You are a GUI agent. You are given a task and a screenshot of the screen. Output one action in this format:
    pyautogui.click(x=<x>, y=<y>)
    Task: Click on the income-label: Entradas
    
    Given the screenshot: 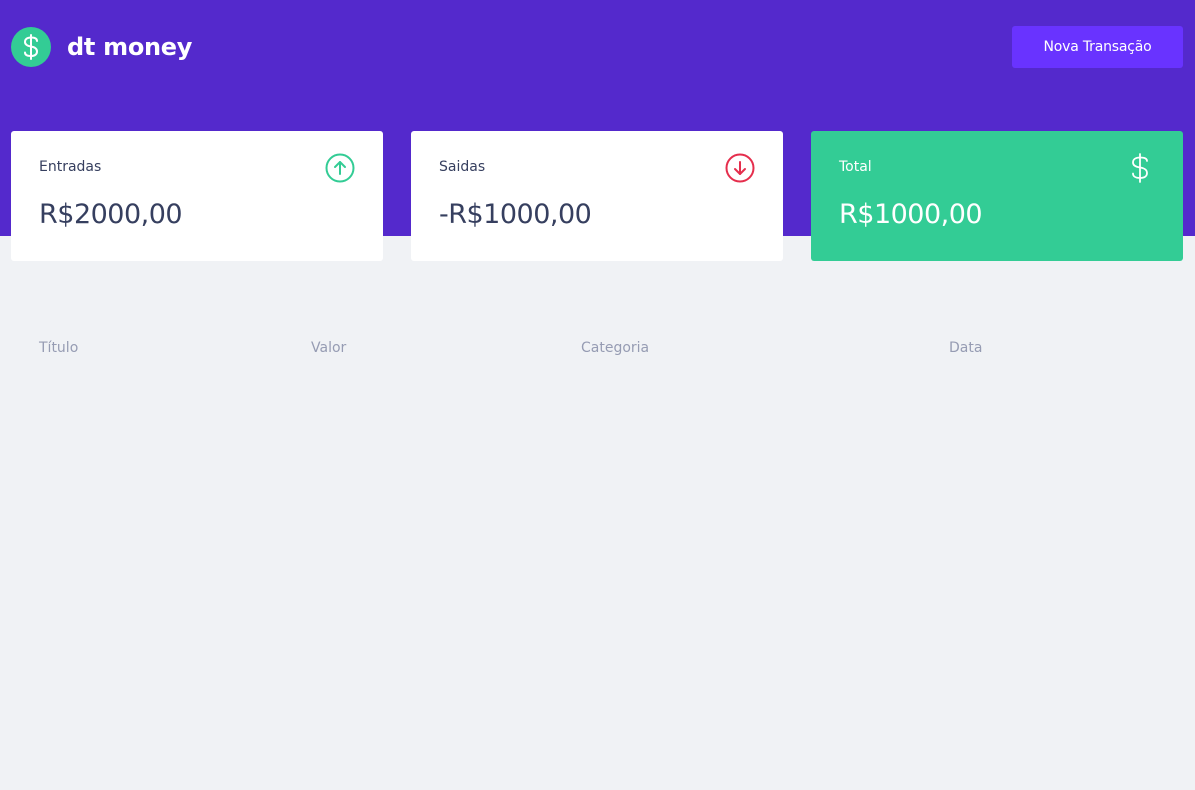 What is the action you would take?
    pyautogui.click(x=70, y=167)
    